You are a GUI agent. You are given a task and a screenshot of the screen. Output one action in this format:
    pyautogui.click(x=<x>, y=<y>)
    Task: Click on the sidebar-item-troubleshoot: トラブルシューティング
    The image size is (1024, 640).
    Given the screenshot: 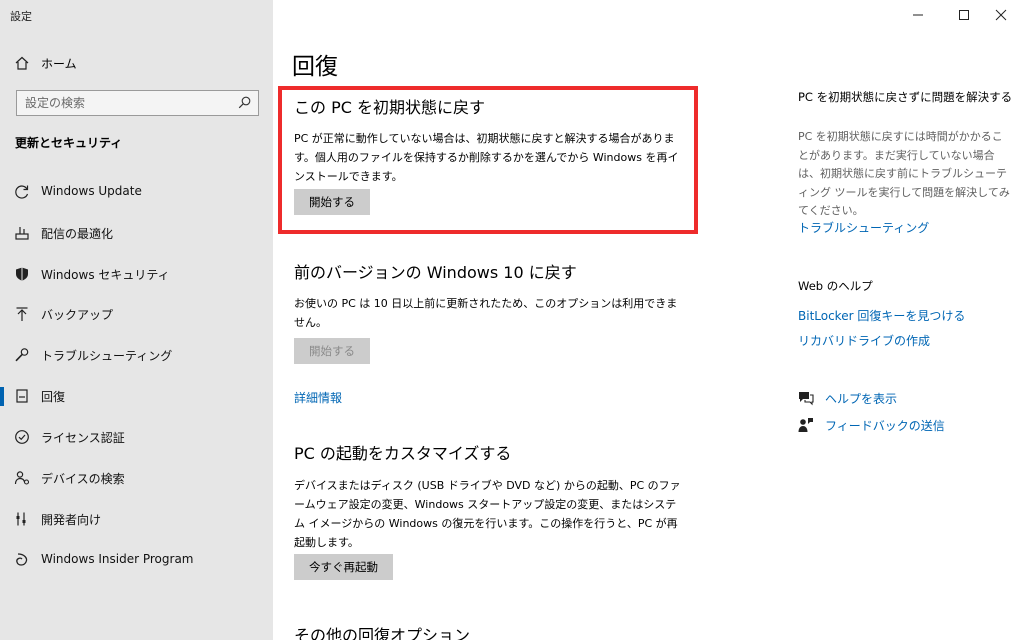 What is the action you would take?
    pyautogui.click(x=136, y=355)
    